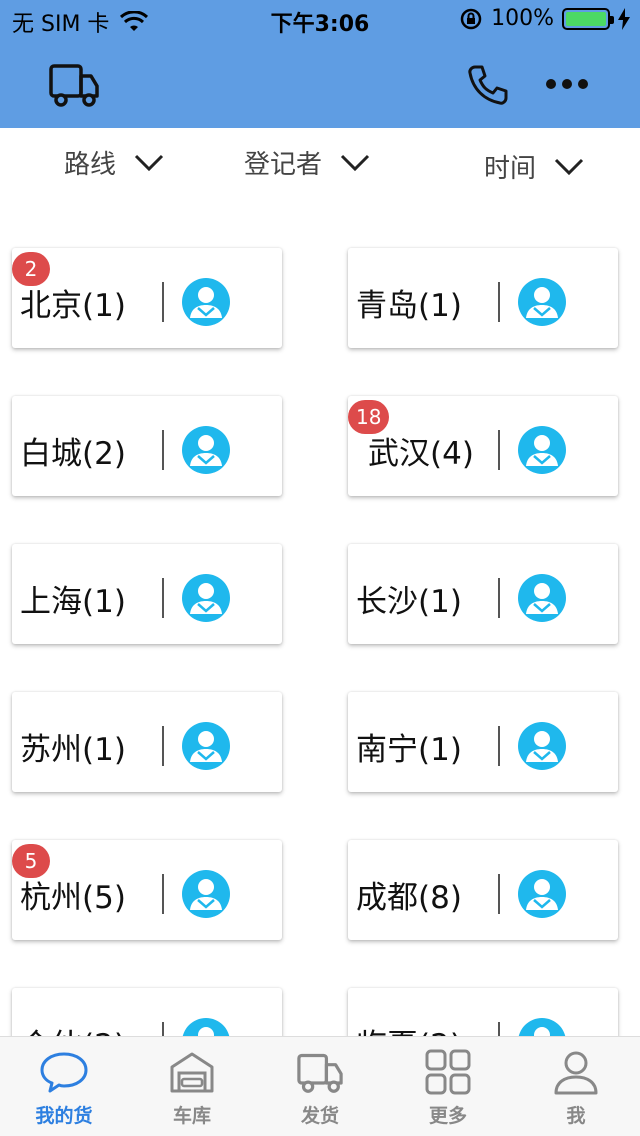 This screenshot has height=1136, width=640. Describe the element at coordinates (483, 1012) in the screenshot. I see `route-card: 临夏(2)` at that location.